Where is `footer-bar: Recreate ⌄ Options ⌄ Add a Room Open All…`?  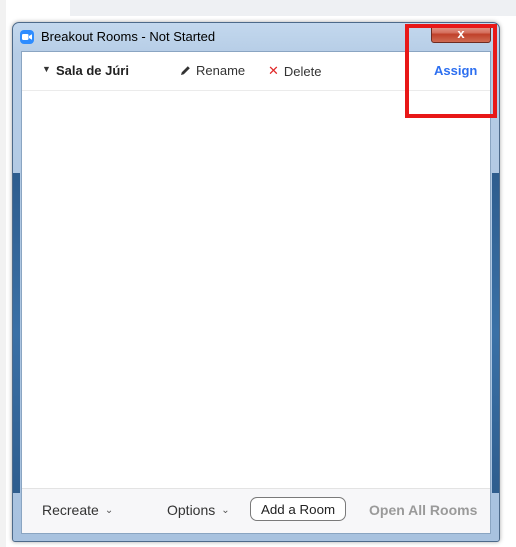 footer-bar: Recreate ⌄ Options ⌄ Add a Room Open All… is located at coordinates (256, 510).